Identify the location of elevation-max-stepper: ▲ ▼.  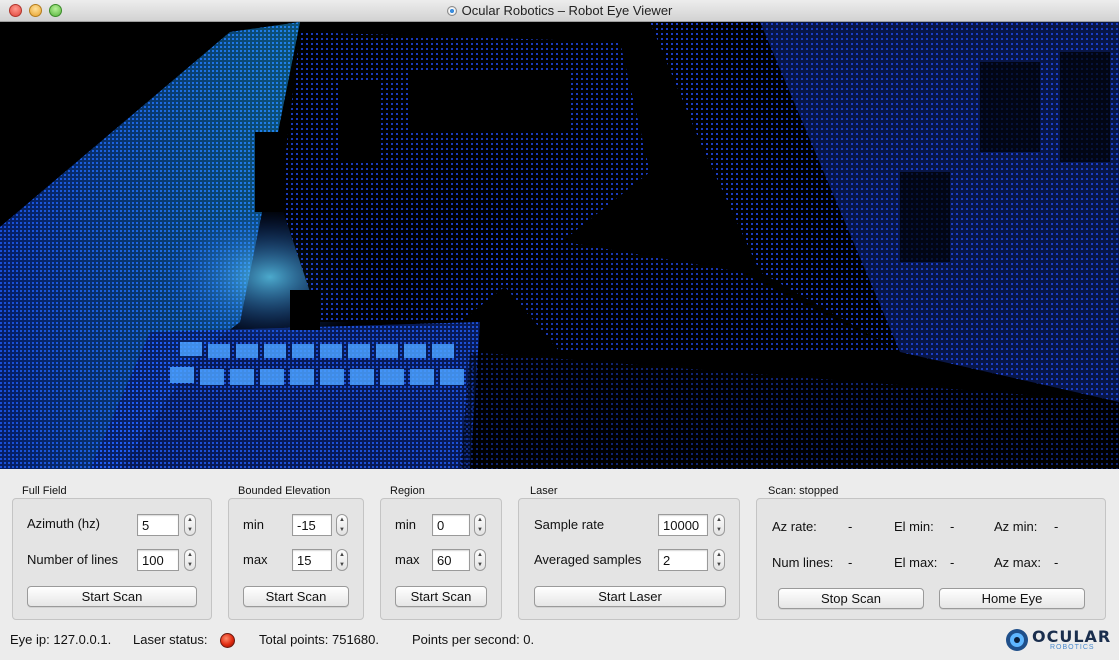
(342, 560).